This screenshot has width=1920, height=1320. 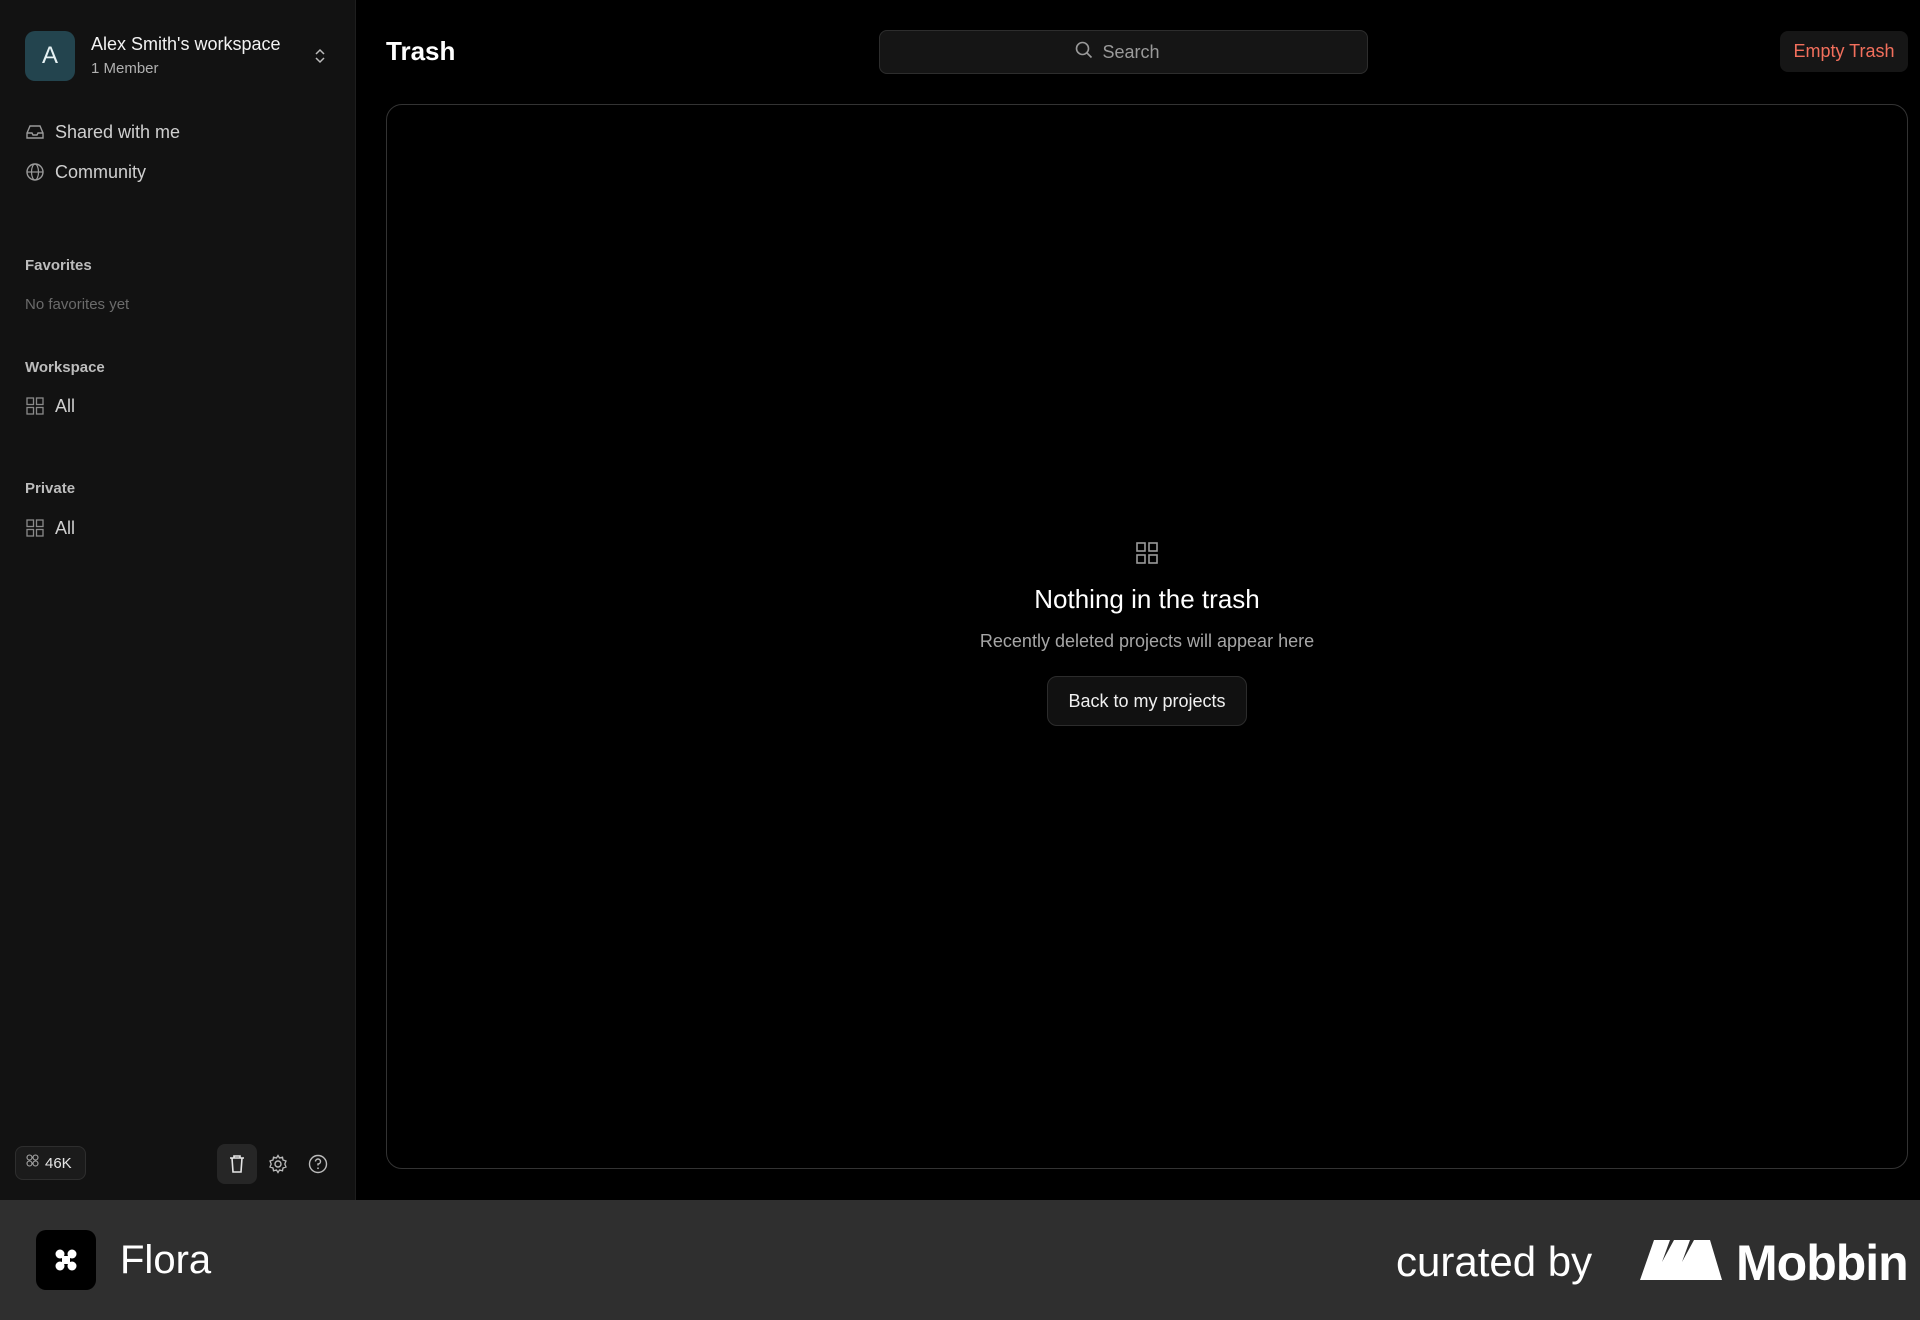 What do you see at coordinates (178, 1164) in the screenshot?
I see `sidebar-footer: 46K` at bounding box center [178, 1164].